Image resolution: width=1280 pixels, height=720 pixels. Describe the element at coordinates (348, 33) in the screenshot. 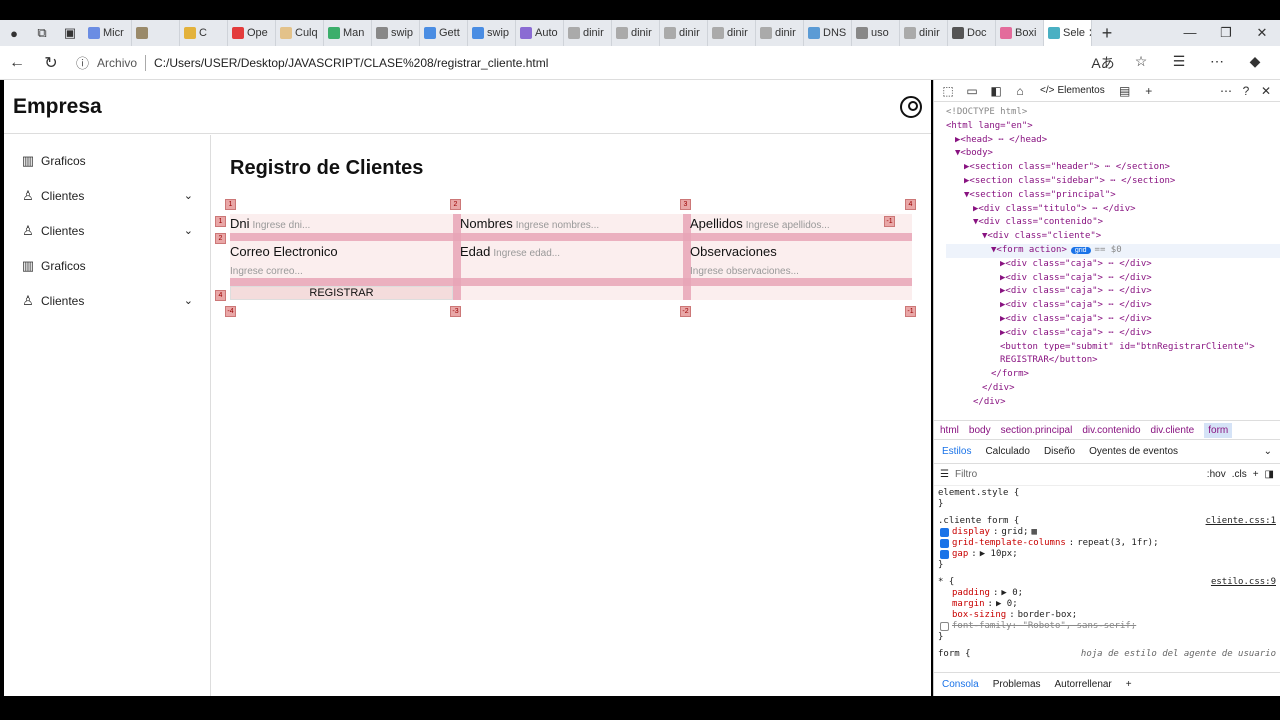

I see `browser-tab: Man` at that location.